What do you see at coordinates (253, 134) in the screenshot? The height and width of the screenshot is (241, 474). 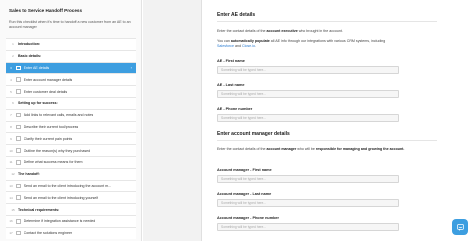 I see `am-section-title: Enter account manager details` at bounding box center [253, 134].